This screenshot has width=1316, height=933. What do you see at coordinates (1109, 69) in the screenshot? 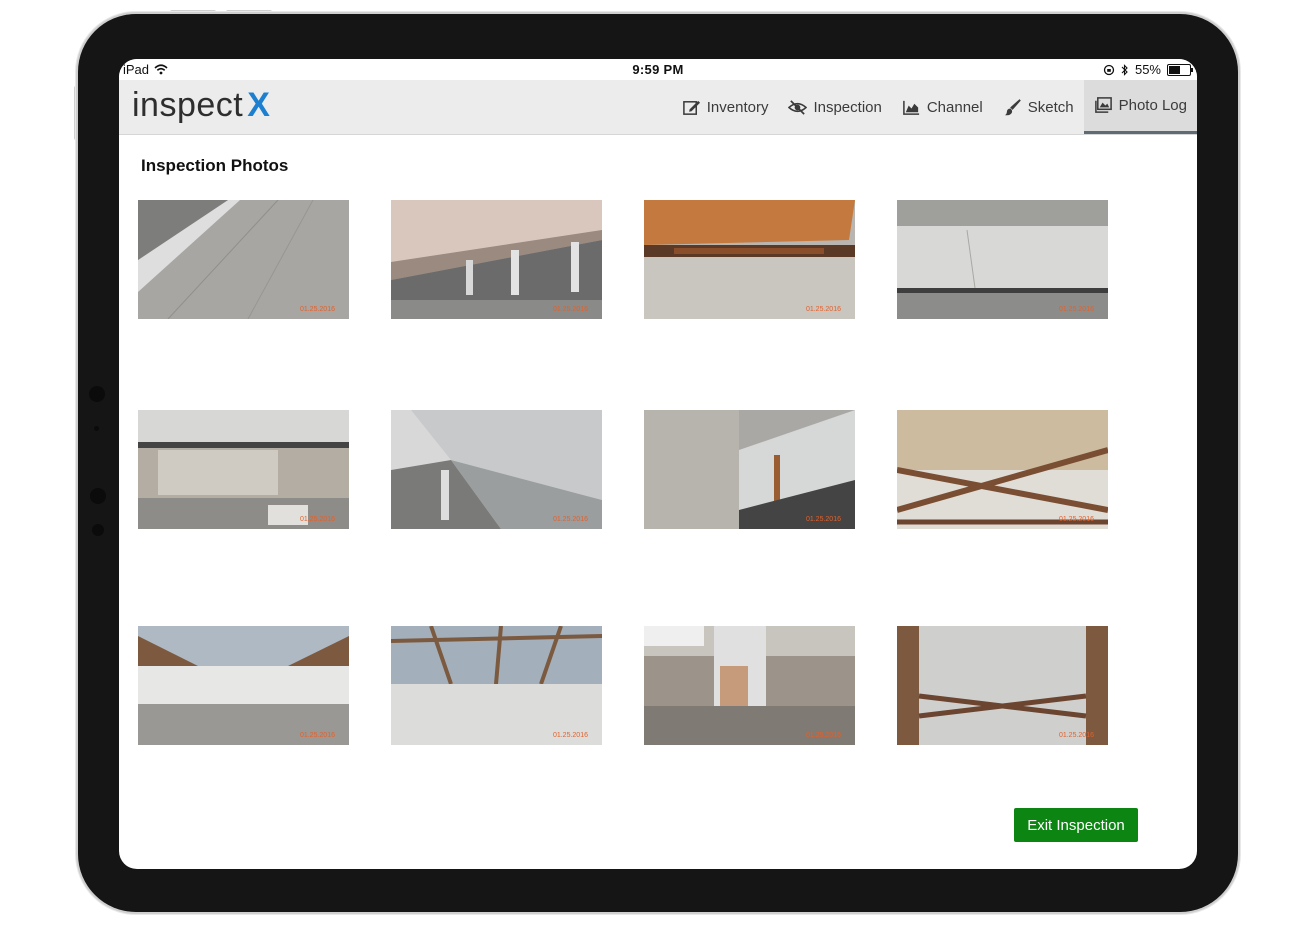
I see `rotation-lock-icon` at bounding box center [1109, 69].